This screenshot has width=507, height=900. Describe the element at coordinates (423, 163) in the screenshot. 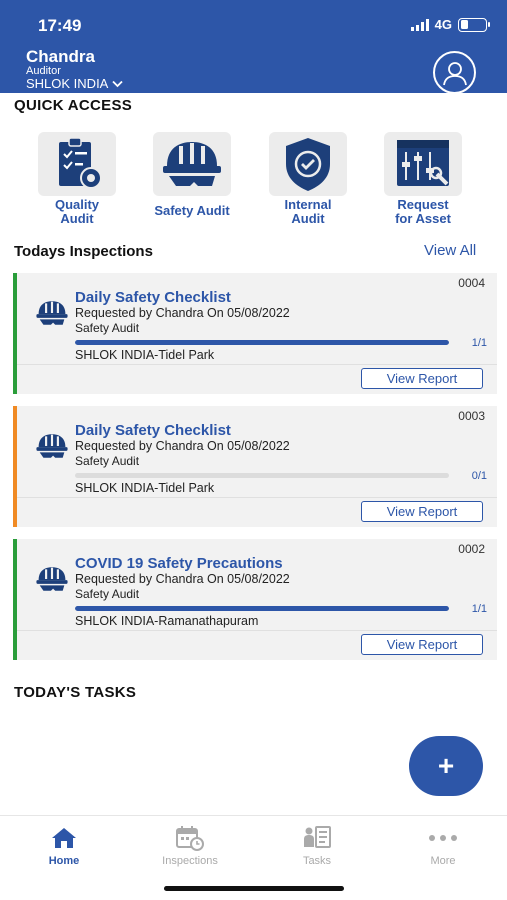

I see `asset-request-icon` at that location.